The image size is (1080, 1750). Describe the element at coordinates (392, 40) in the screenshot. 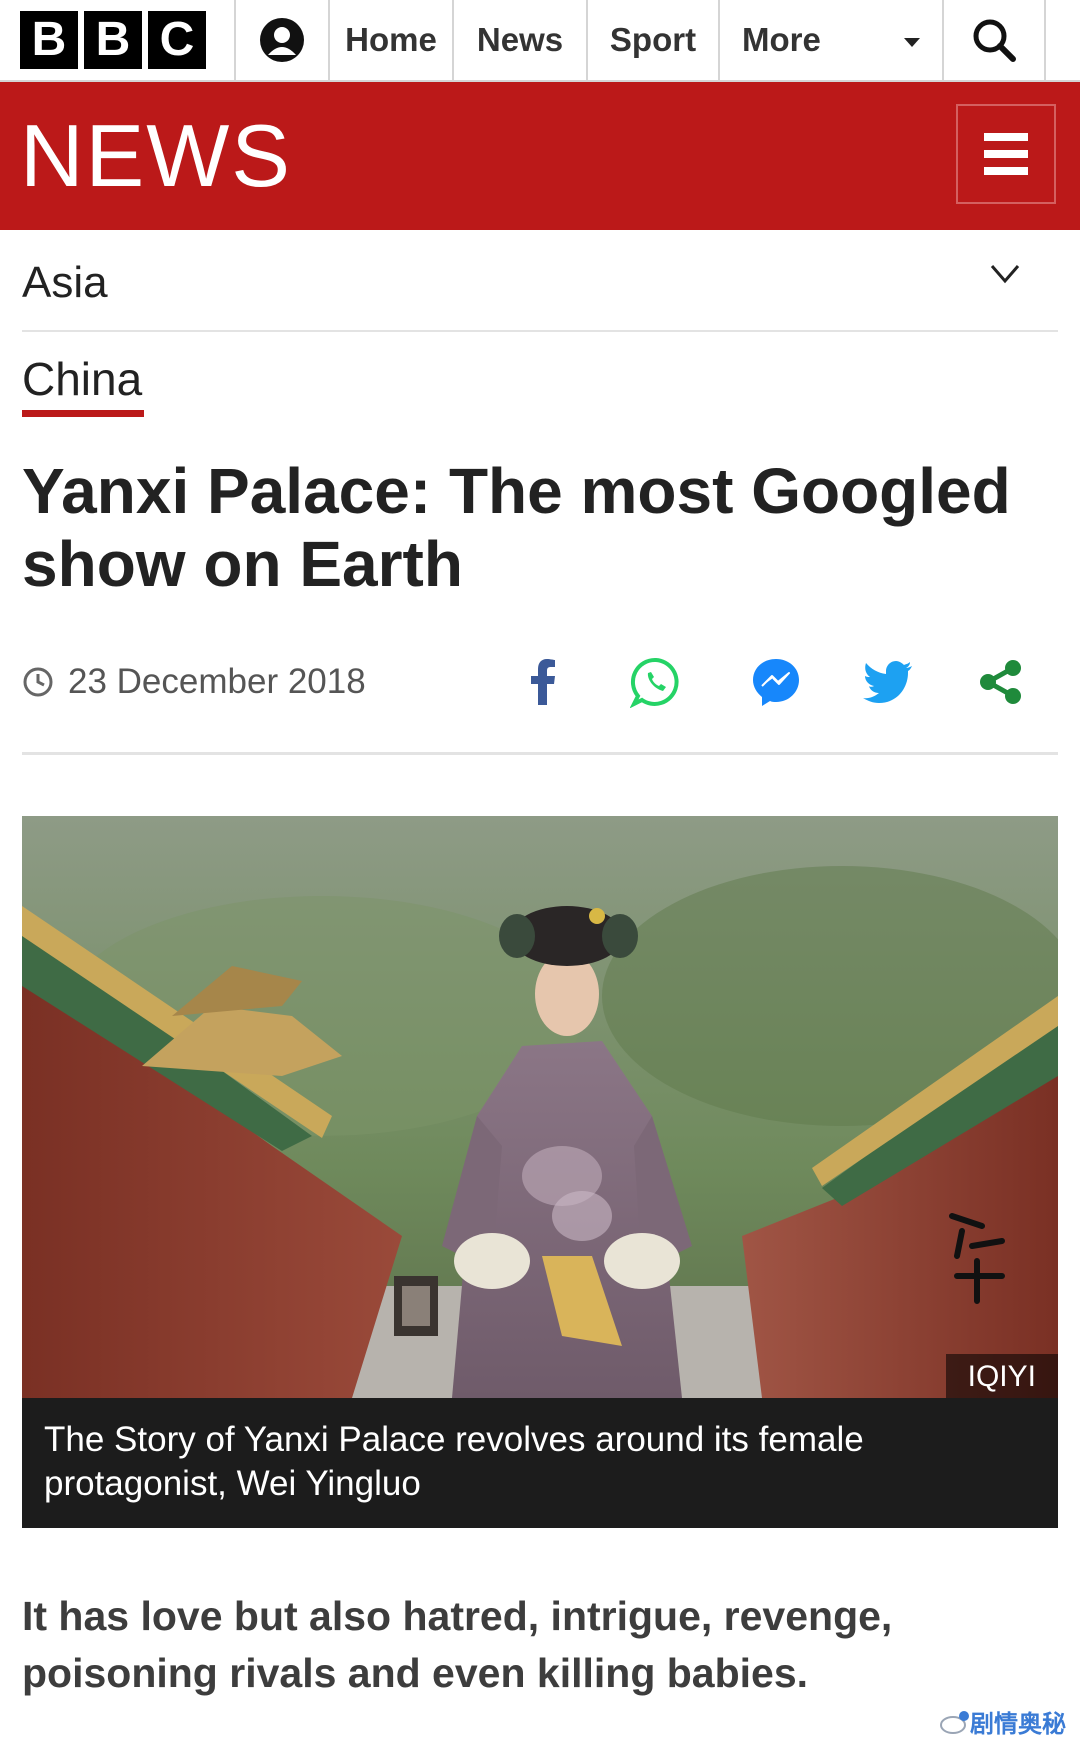

I see `nav-link-home: Home` at that location.